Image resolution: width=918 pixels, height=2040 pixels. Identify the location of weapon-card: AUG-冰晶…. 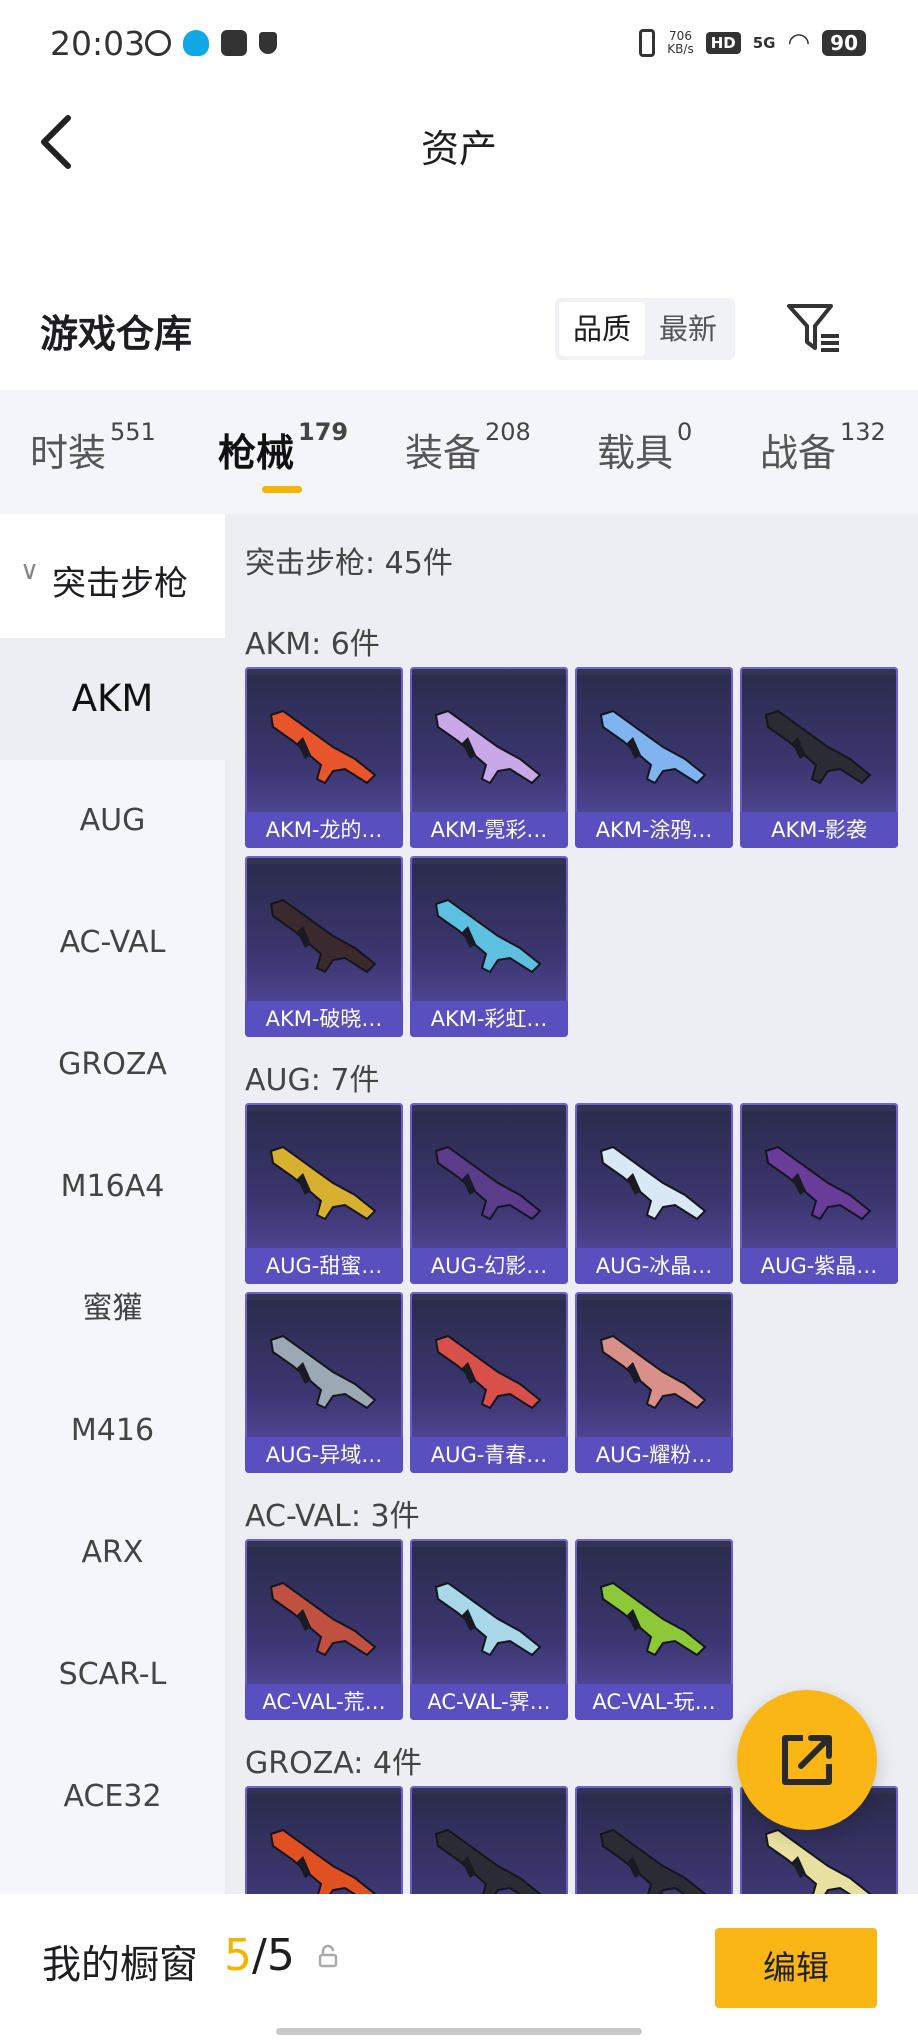
(654, 1193).